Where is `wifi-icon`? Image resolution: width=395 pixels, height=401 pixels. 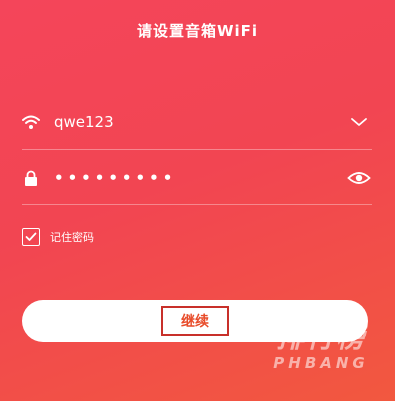 wifi-icon is located at coordinates (31, 122).